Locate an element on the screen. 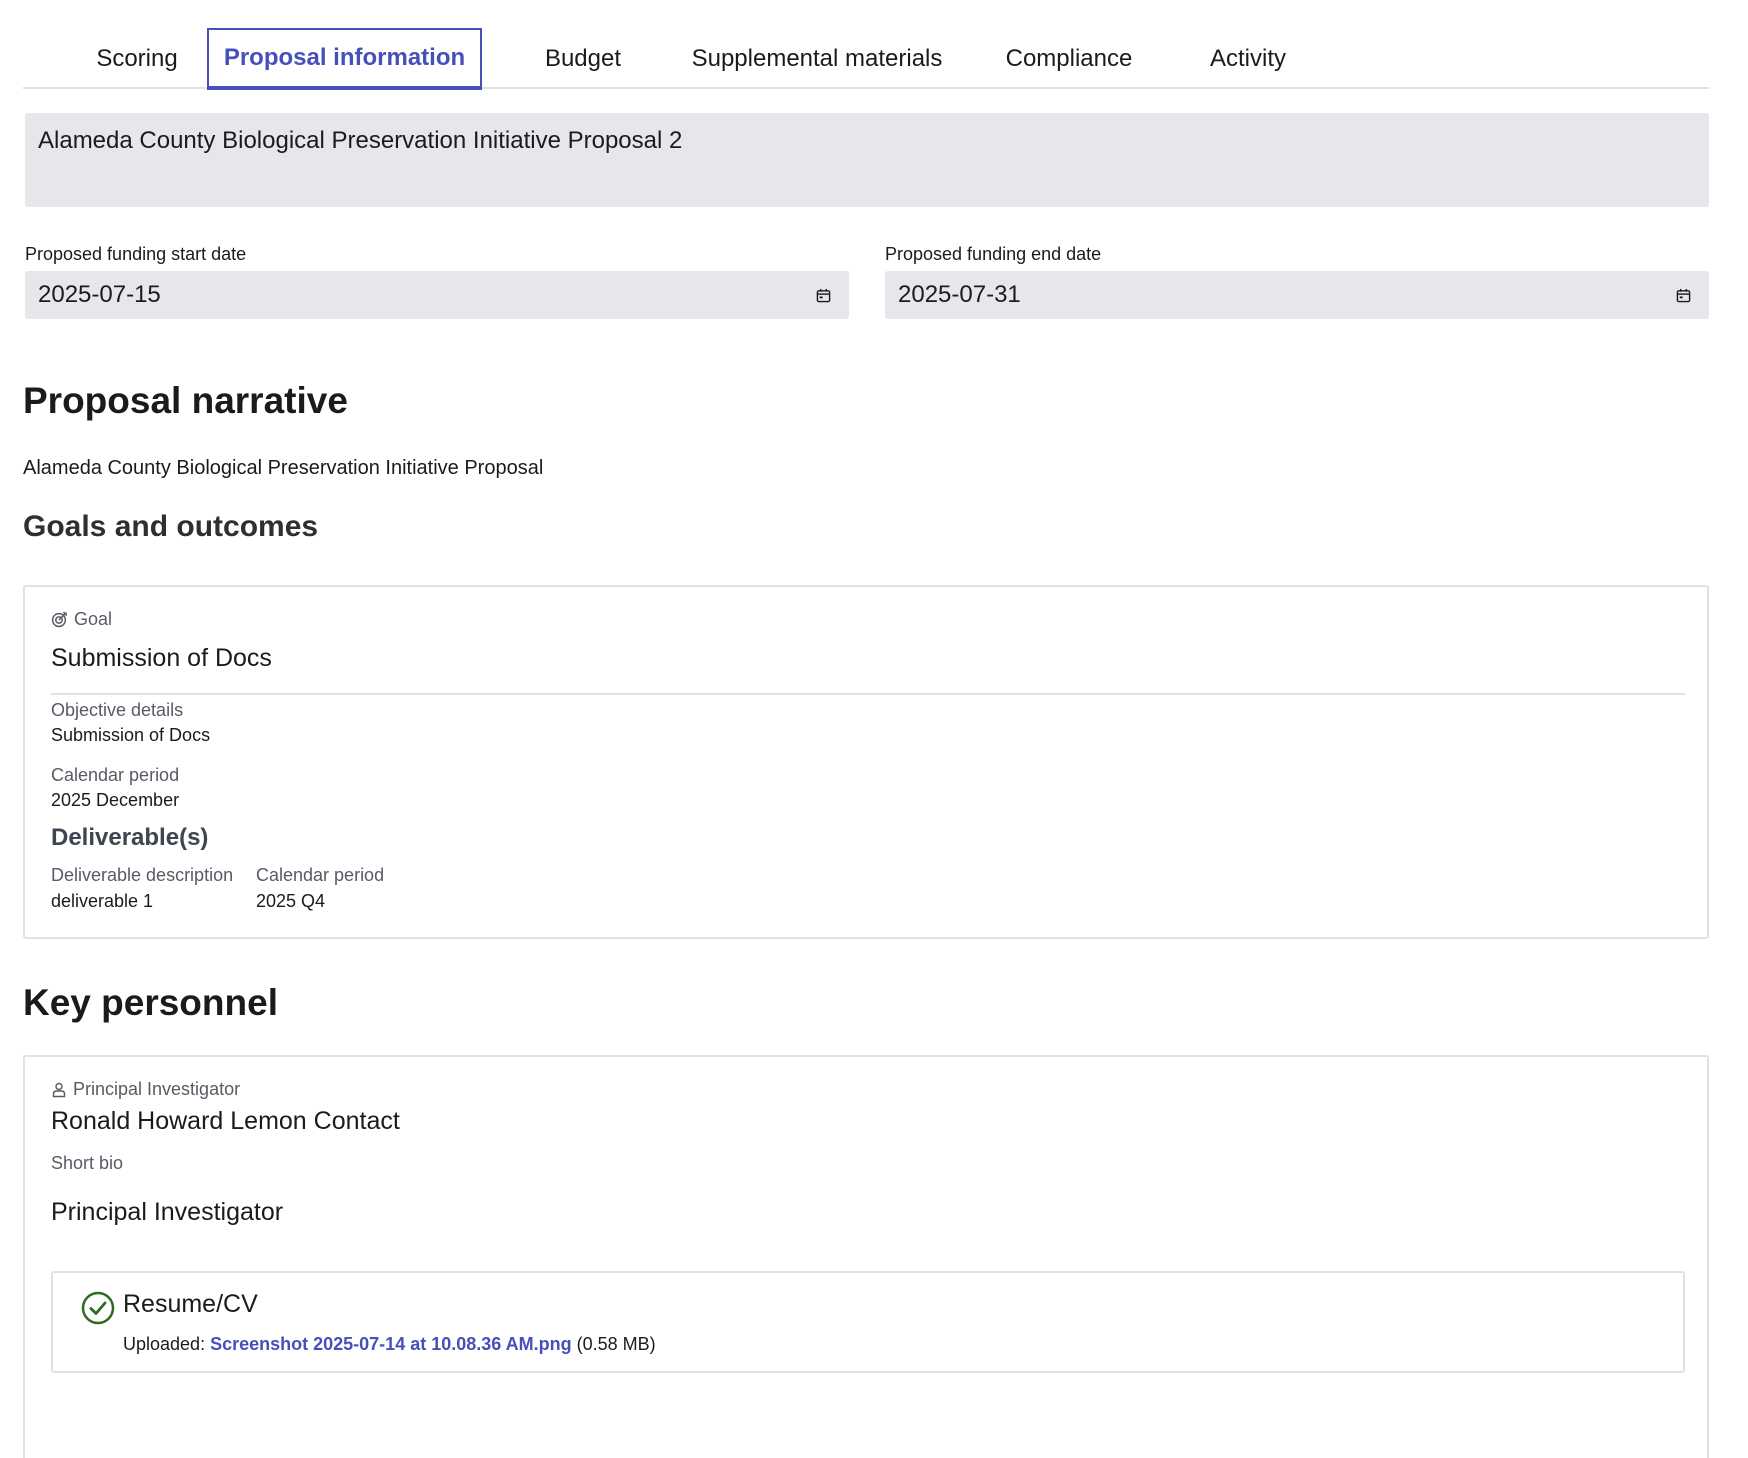 This screenshot has height=1458, width=1748. key-personnel-heading: Key personnel is located at coordinates (150, 1002).